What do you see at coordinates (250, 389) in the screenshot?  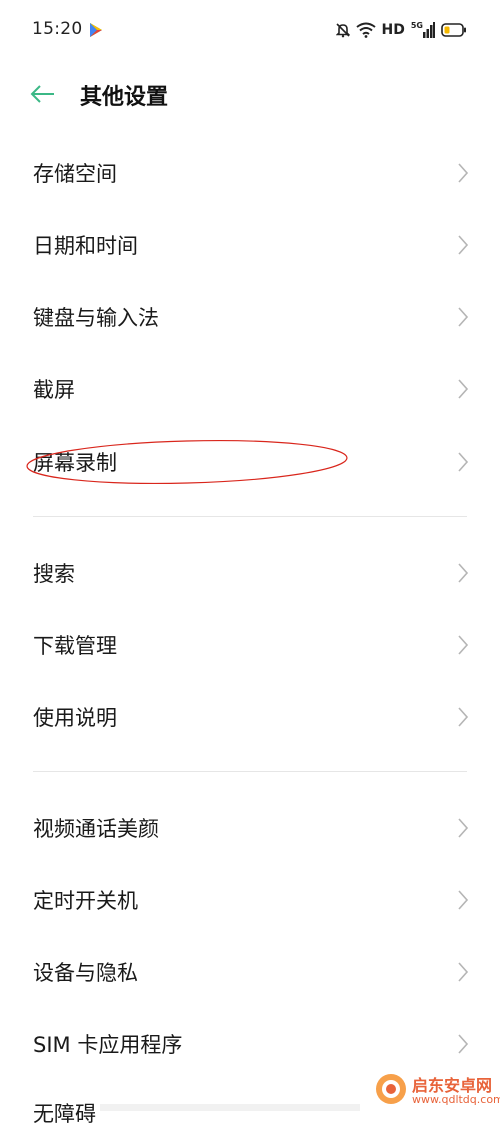 I see `settings-item-screenshot: 截屏` at bounding box center [250, 389].